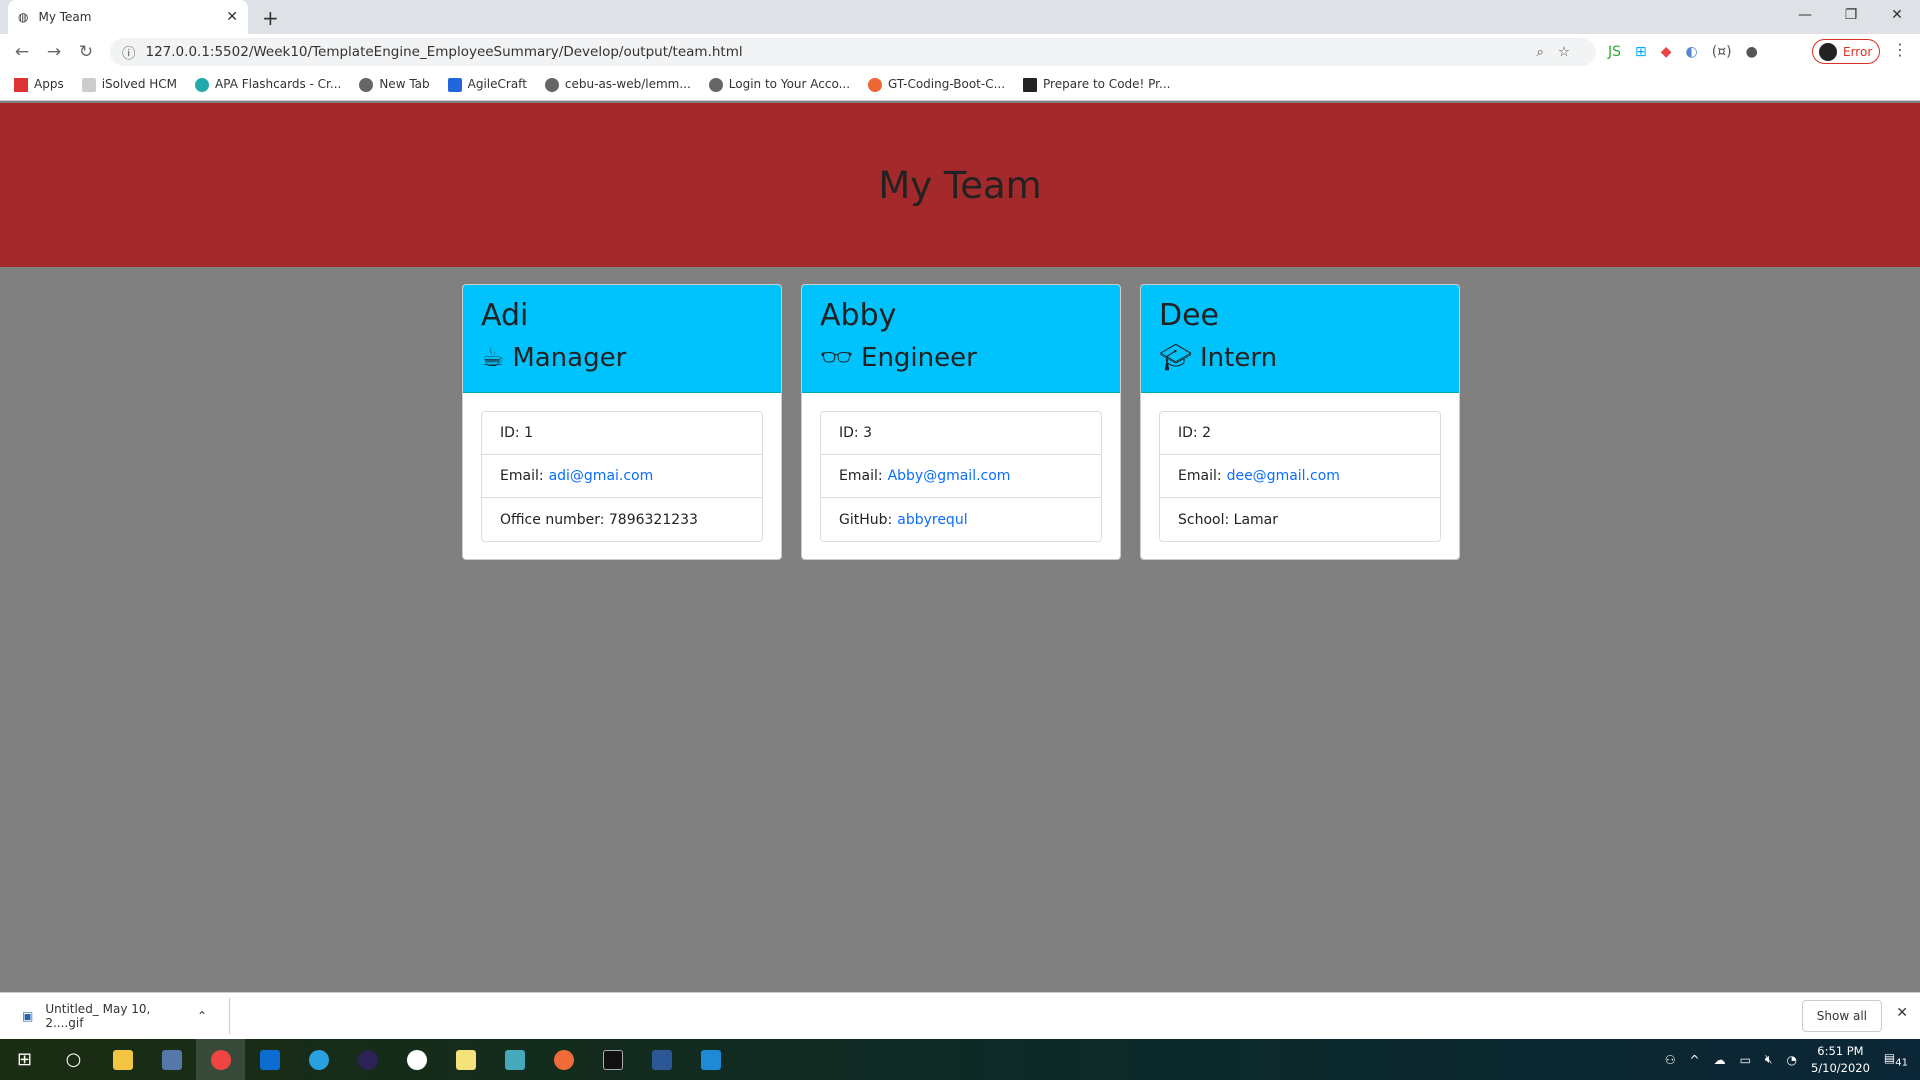  I want to click on forward-button: →, so click(54, 52).